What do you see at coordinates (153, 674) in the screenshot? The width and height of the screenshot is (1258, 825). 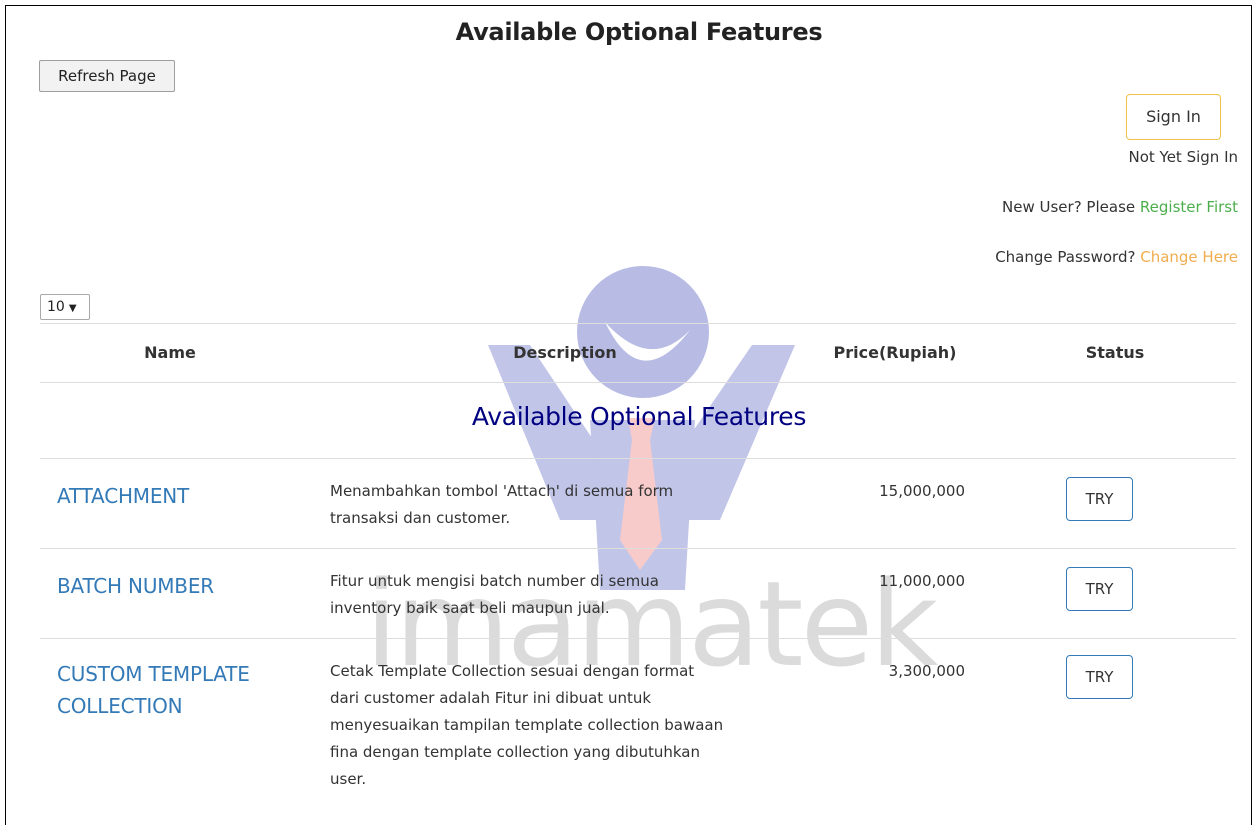 I see `feature-name-line: CUSTOM TEMPLATE` at bounding box center [153, 674].